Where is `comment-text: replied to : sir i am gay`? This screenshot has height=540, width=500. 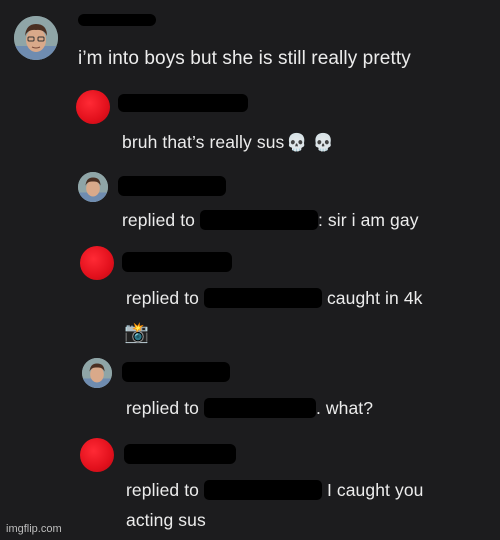
comment-text: replied to : sir i am gay is located at coordinates (270, 220).